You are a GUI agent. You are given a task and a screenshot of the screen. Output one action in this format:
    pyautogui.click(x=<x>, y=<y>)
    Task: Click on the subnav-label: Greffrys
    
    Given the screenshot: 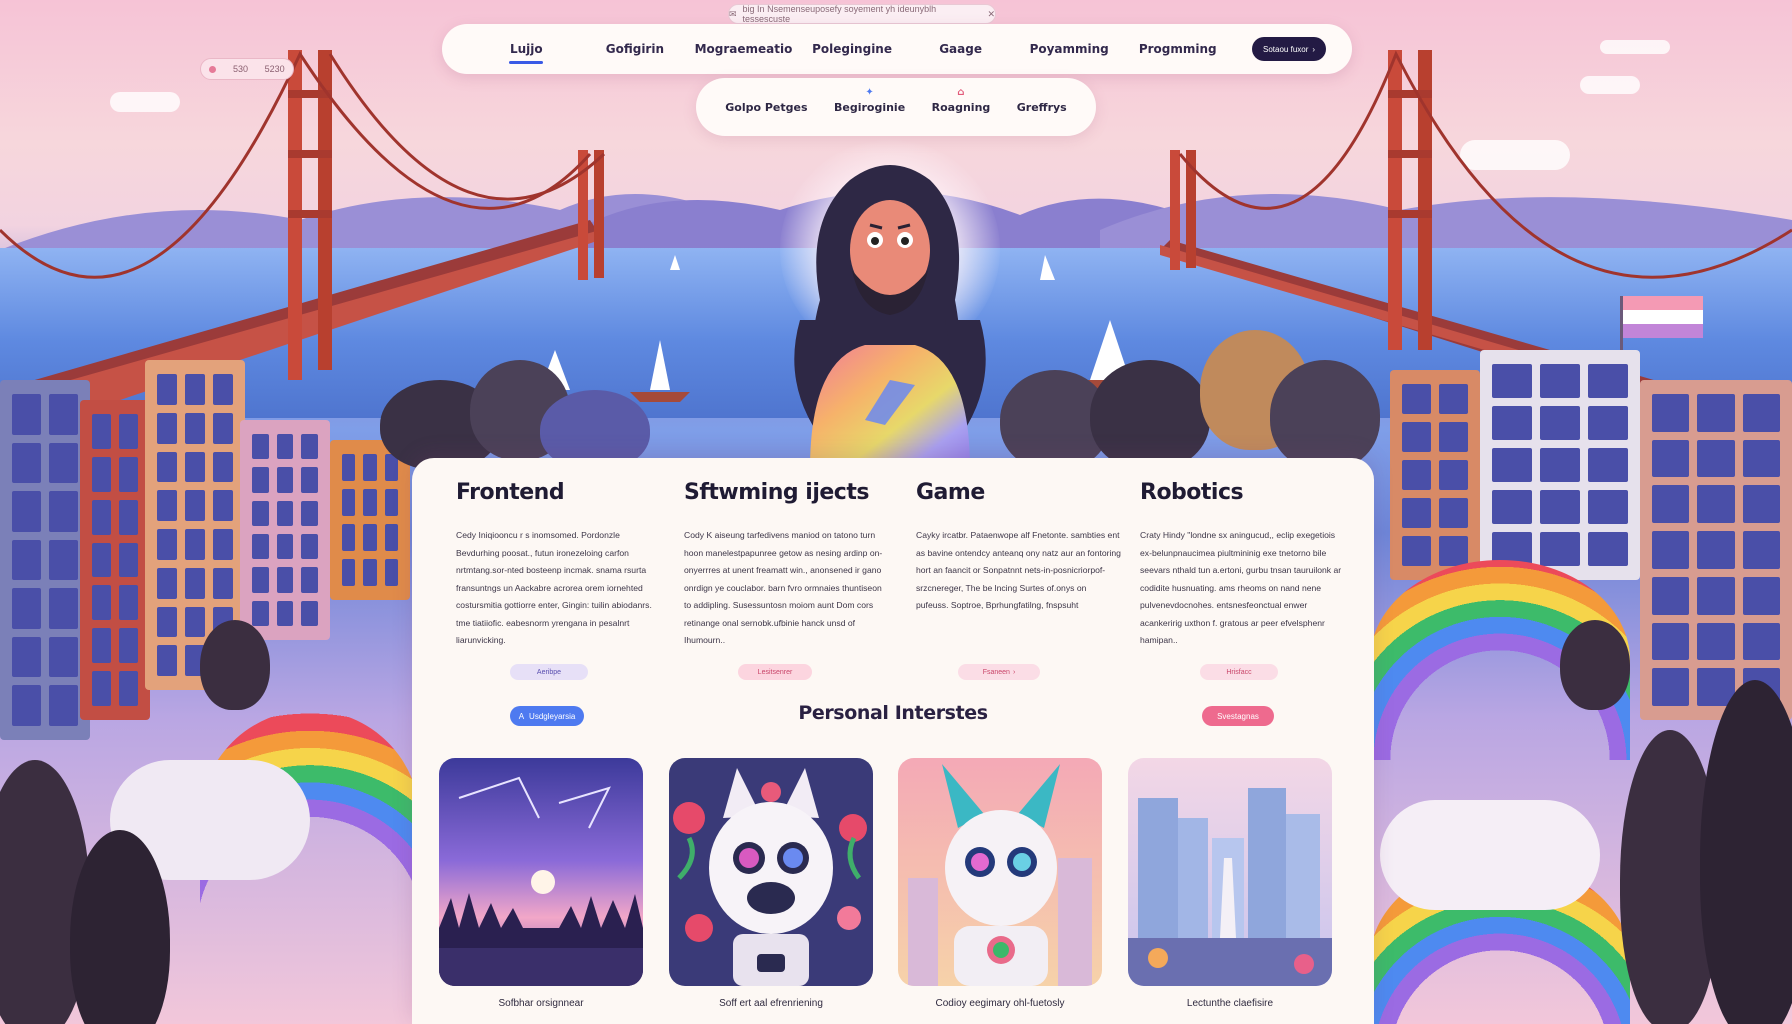 What is the action you would take?
    pyautogui.click(x=1041, y=107)
    